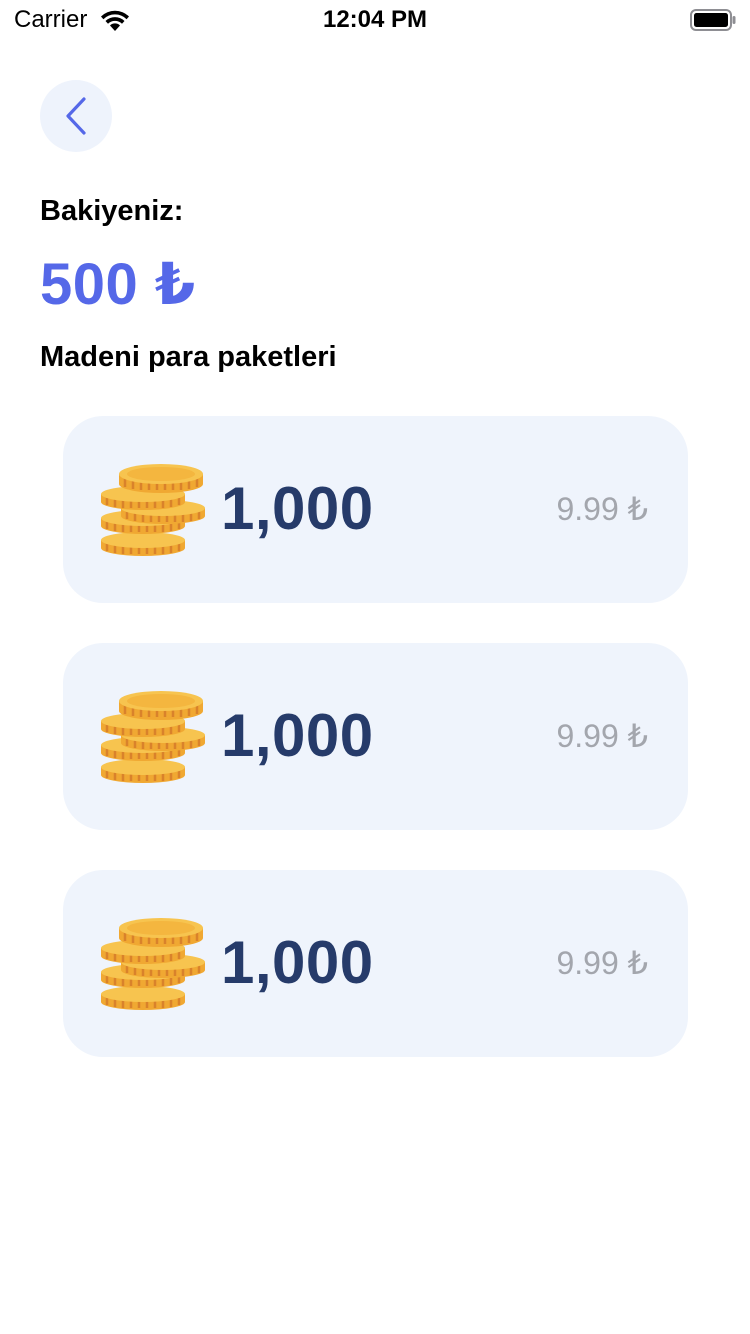 Image resolution: width=750 pixels, height=1334 pixels. I want to click on back-button, so click(76, 116).